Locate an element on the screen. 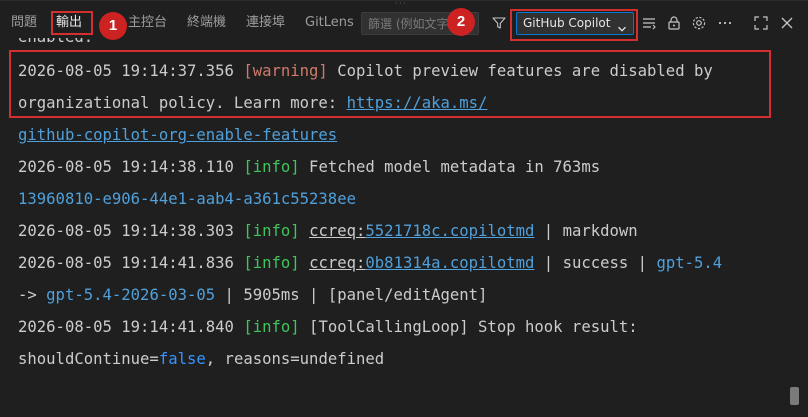 This screenshot has height=417, width=808. gear-icon is located at coordinates (699, 23).